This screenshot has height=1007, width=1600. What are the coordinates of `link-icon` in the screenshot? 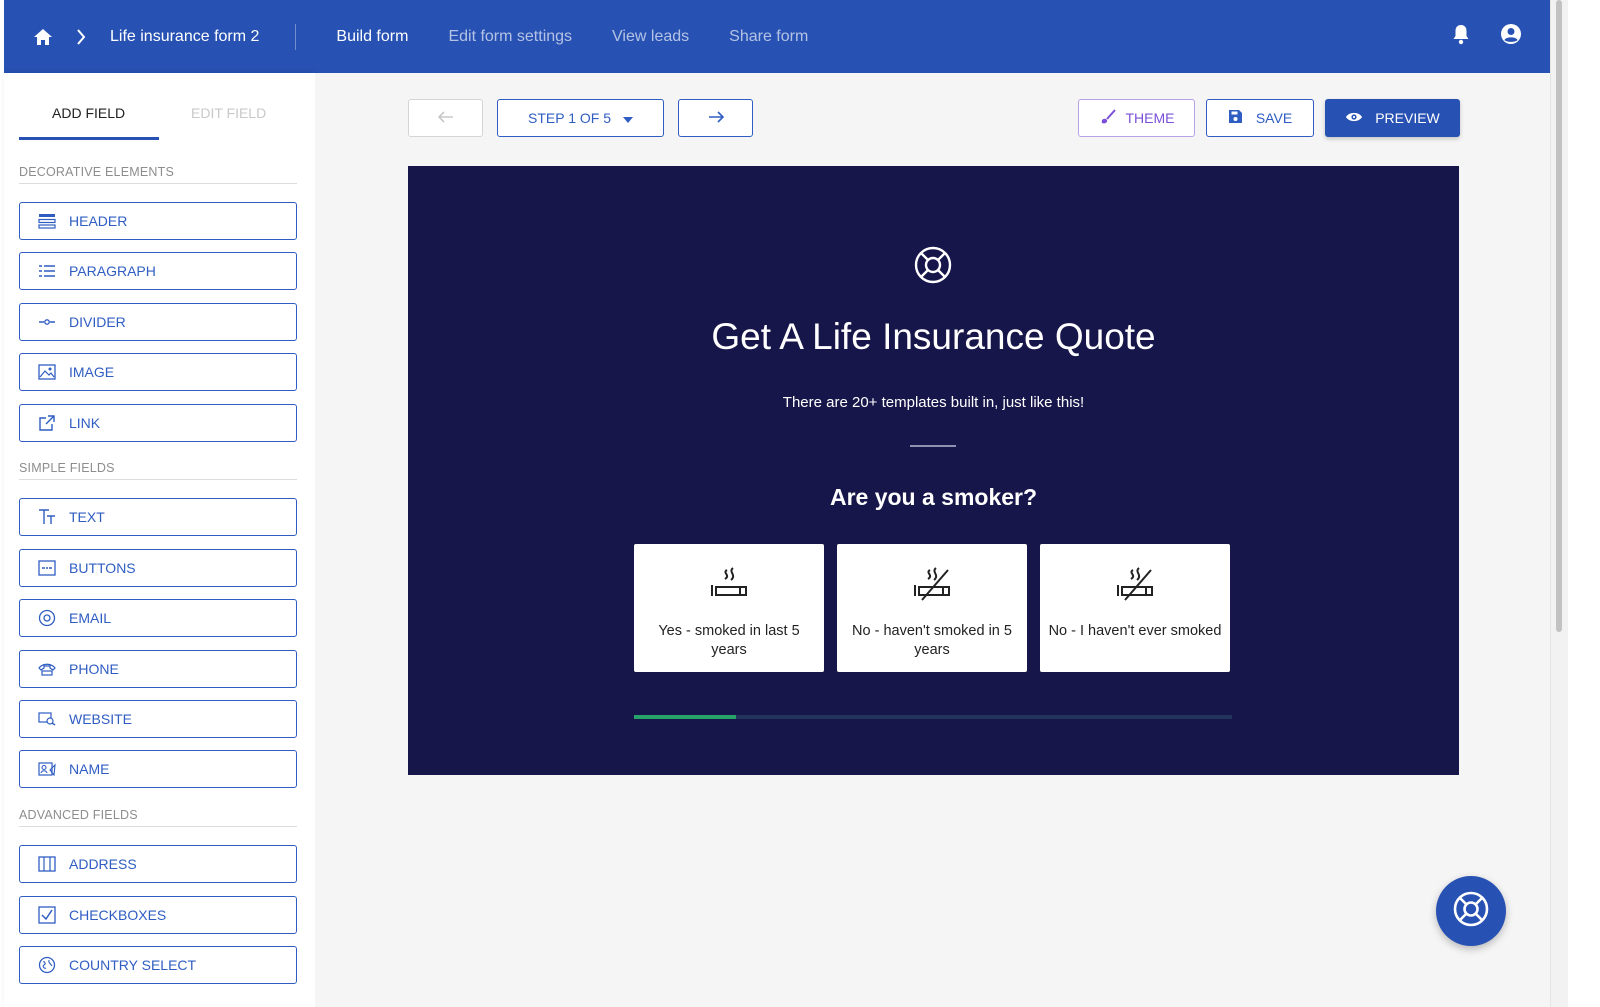 It's located at (47, 423).